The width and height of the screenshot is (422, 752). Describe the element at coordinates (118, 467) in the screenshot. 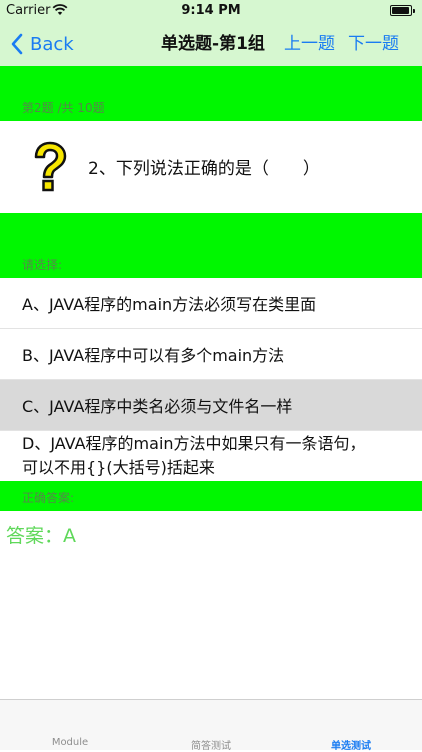

I see `option-label-line-2: 可以不用{}(大括号)括起来` at that location.